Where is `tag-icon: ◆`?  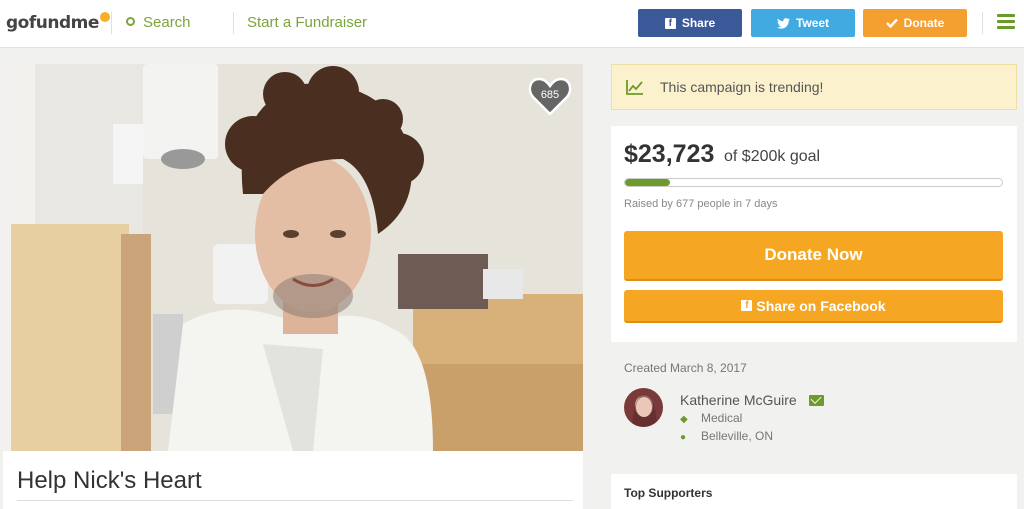 tag-icon: ◆ is located at coordinates (684, 419).